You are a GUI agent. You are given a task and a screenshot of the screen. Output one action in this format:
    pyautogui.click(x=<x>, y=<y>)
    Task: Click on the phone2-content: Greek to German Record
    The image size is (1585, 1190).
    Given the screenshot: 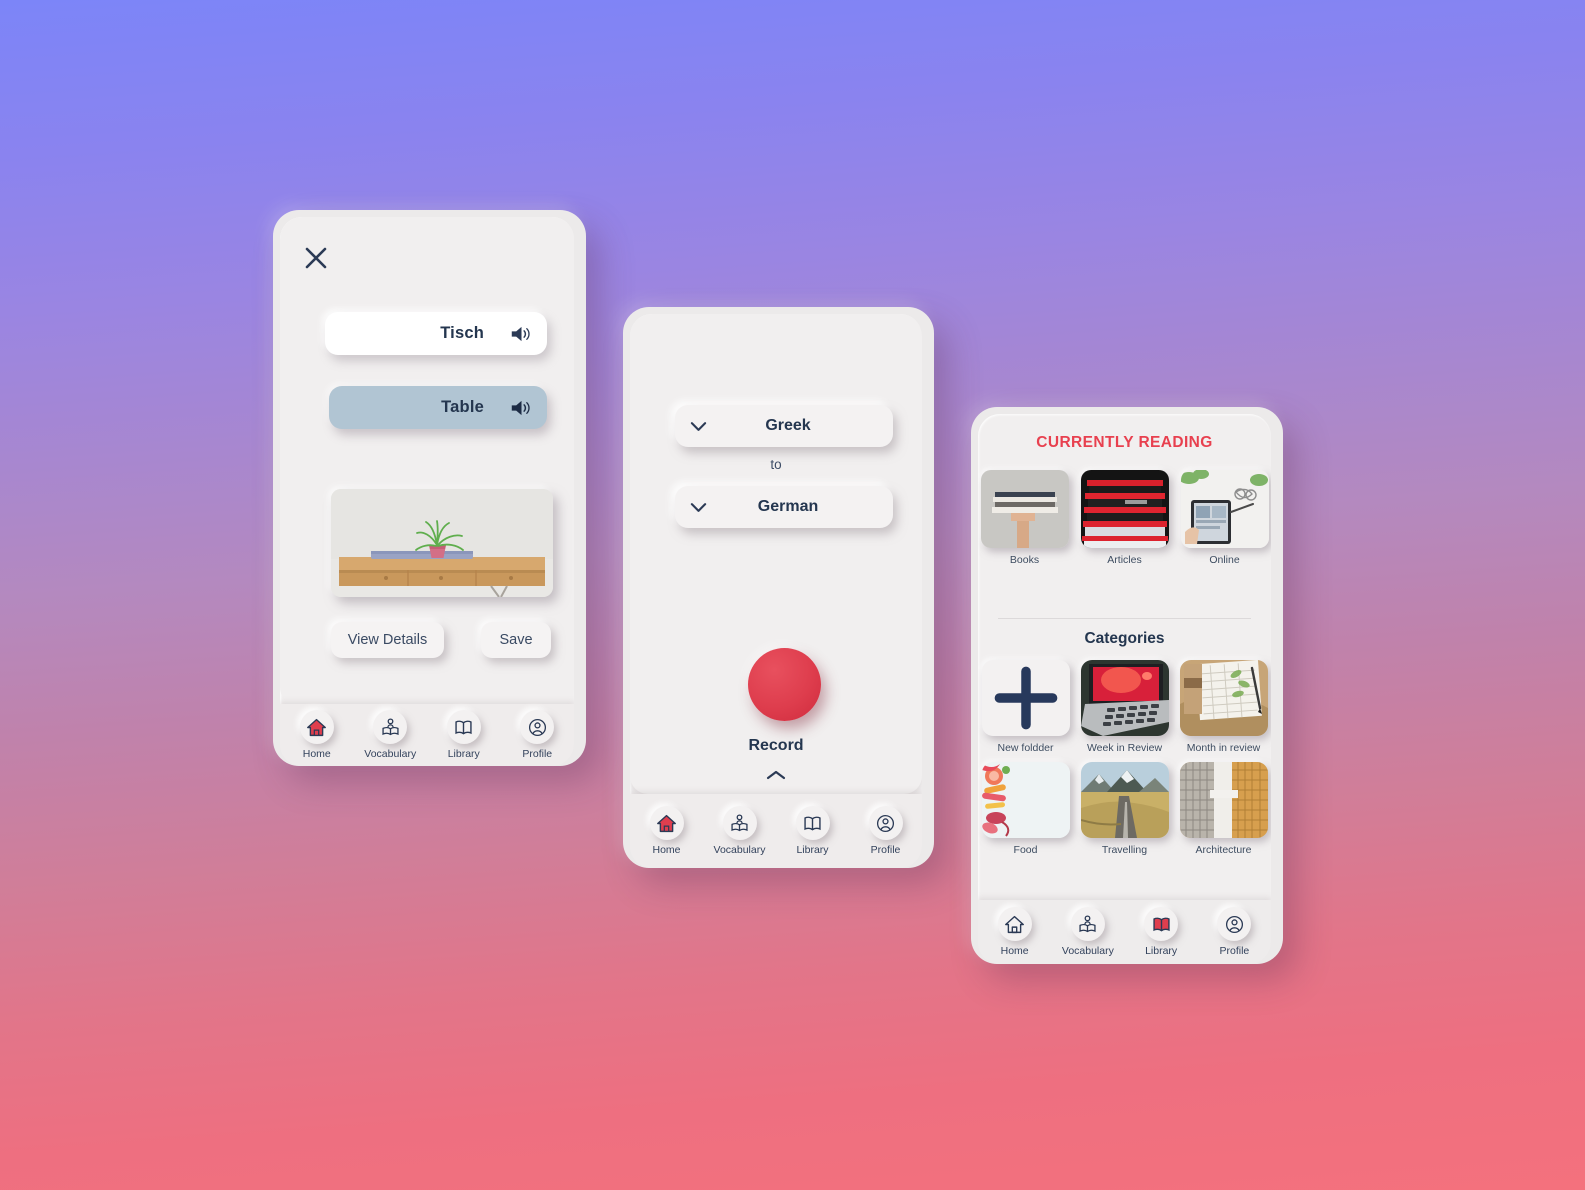 What is the action you would take?
    pyautogui.click(x=776, y=554)
    